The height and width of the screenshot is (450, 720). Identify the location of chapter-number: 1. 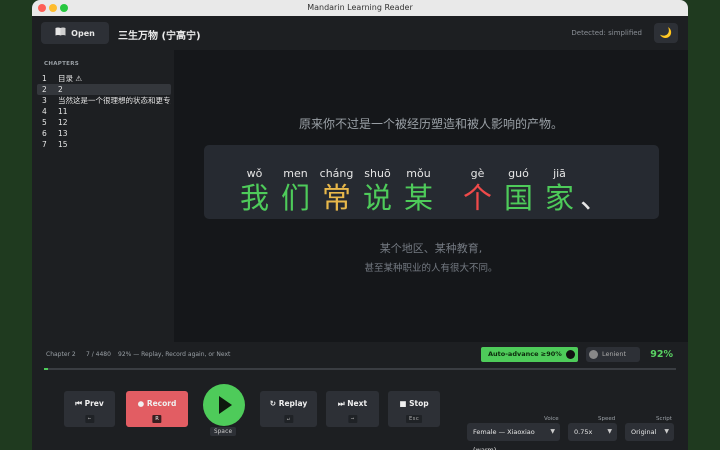
(44, 78).